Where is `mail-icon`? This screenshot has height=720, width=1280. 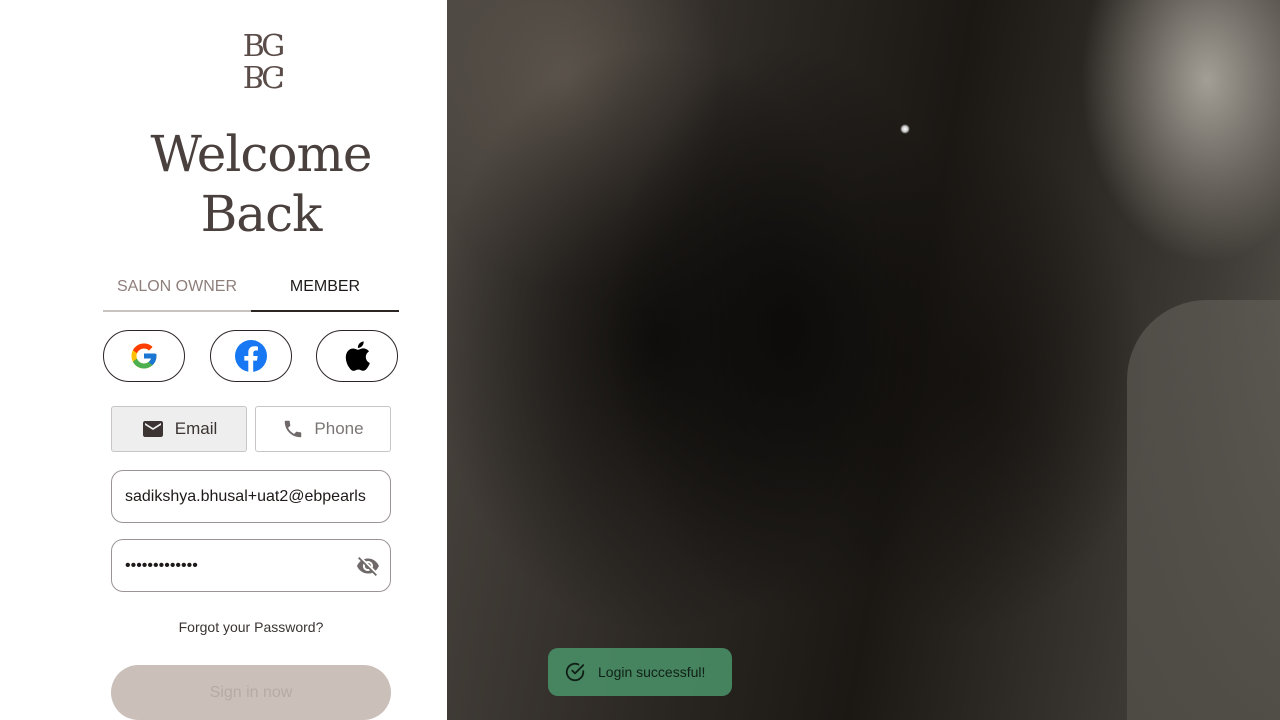 mail-icon is located at coordinates (152, 429).